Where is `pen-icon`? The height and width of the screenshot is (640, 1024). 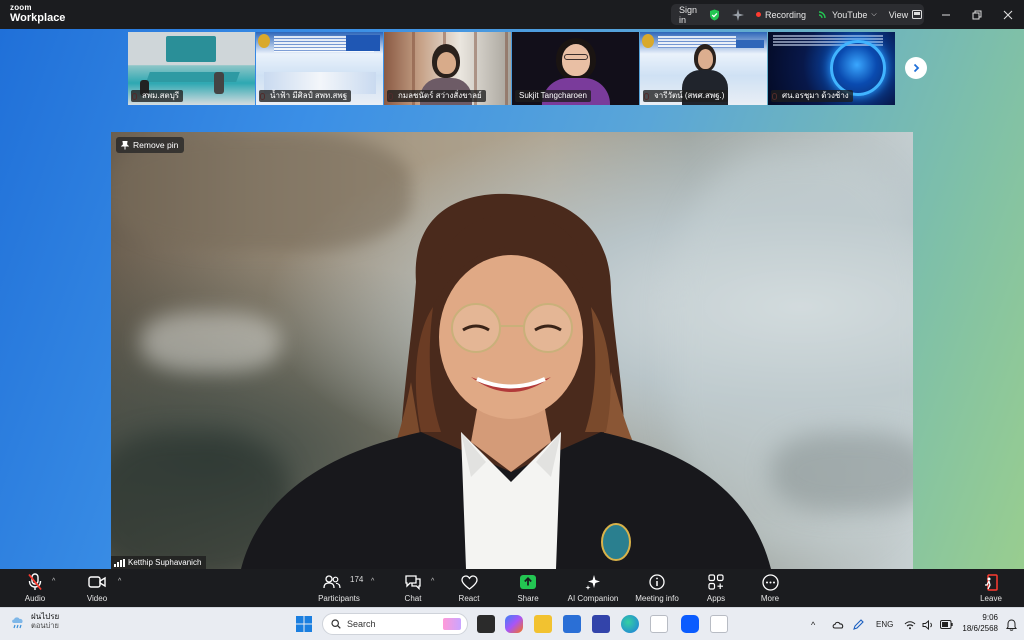
pen-icon is located at coordinates (858, 624).